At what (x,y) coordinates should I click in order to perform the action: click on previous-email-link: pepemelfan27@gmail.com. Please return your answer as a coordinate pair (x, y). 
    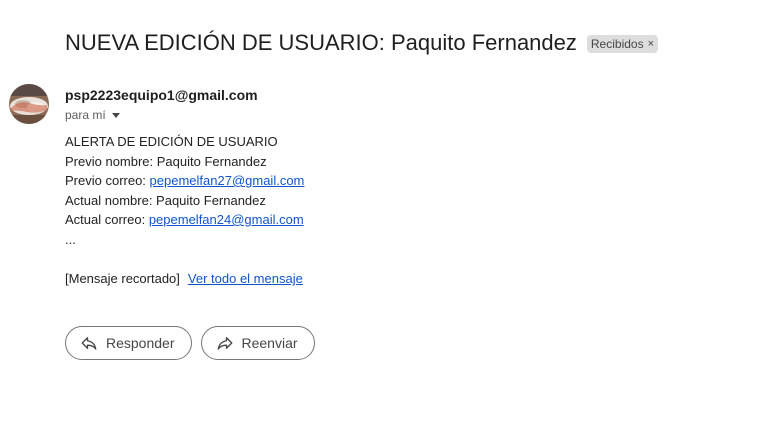
    Looking at the image, I should click on (227, 180).